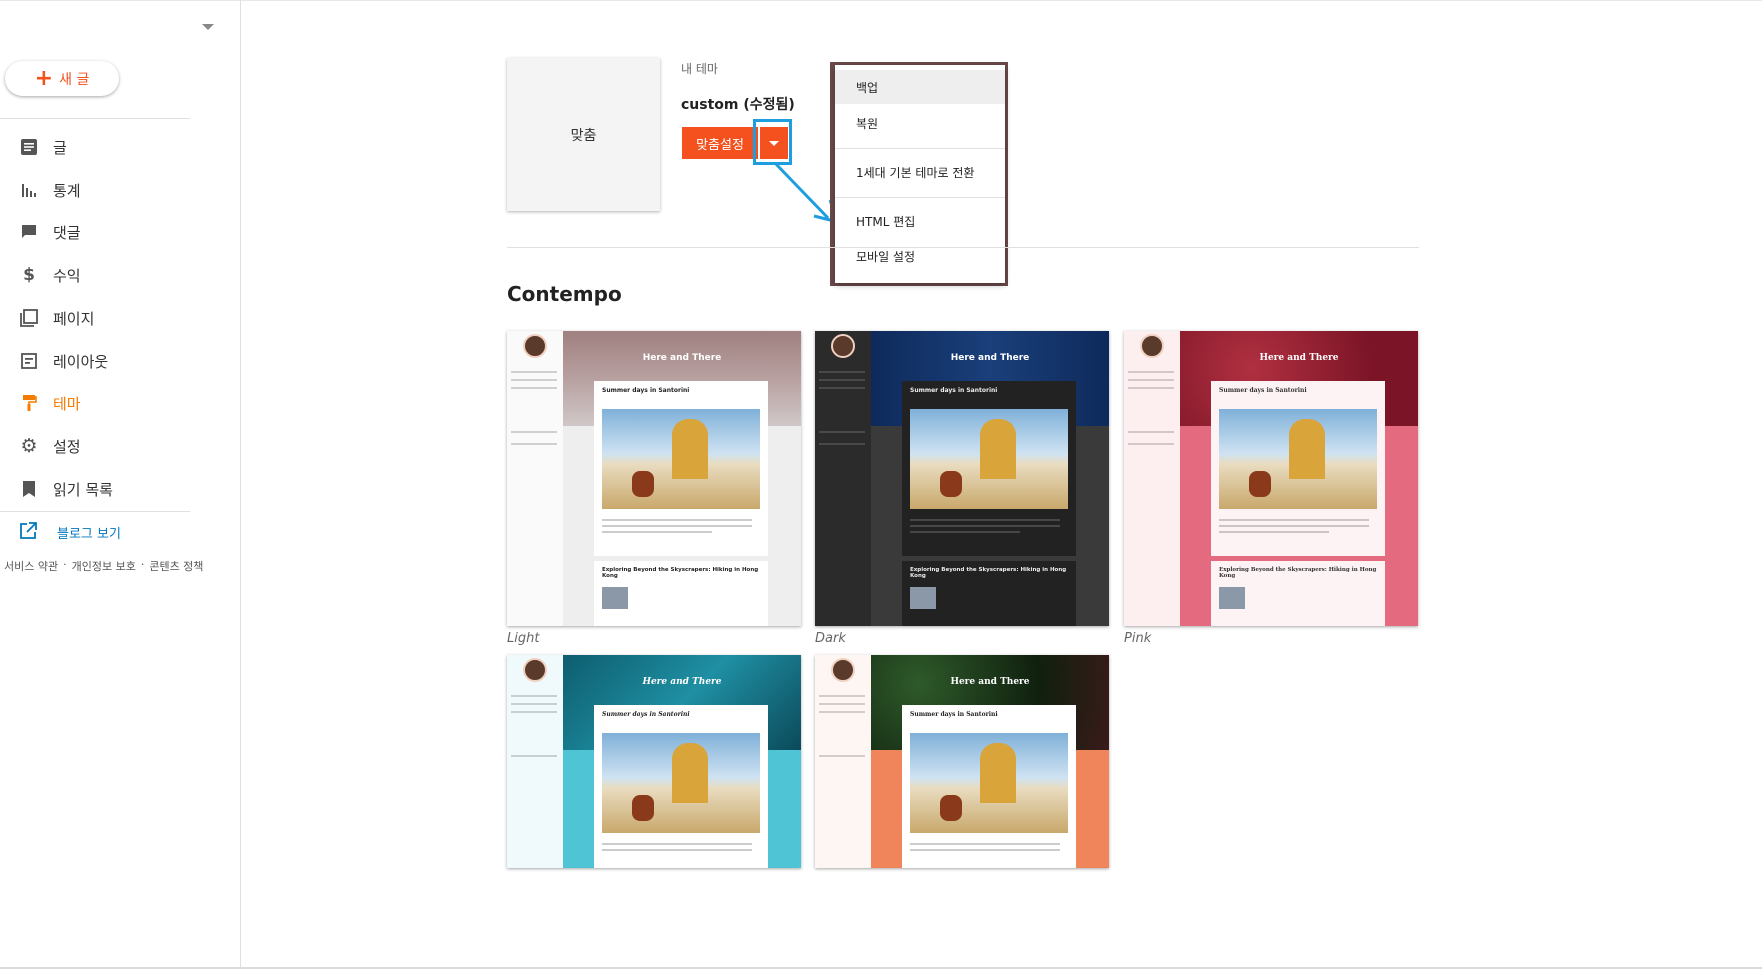 Image resolution: width=1762 pixels, height=976 pixels. I want to click on theme-card-sea: Here and There Summer days in Santorini, so click(654, 761).